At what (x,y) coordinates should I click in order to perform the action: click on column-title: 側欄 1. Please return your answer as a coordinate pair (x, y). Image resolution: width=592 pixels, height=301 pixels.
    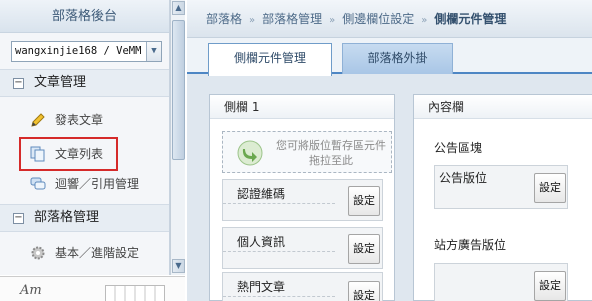
    Looking at the image, I should click on (302, 107).